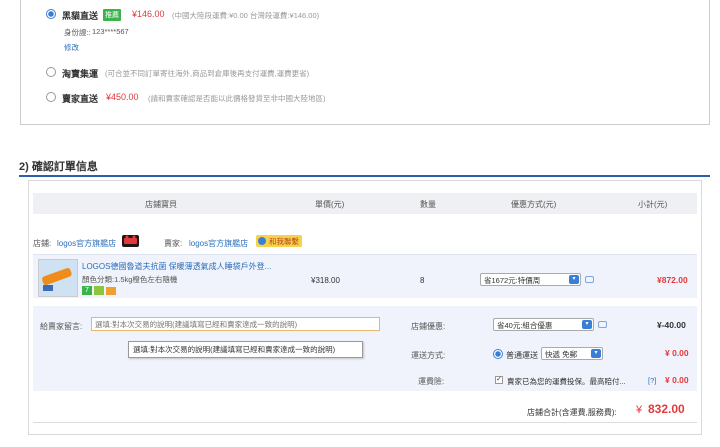  What do you see at coordinates (365, 203) in the screenshot?
I see `order-table-header: 店鋪寶貝 單價(元) 數量 優惠方式(元) 小計(元)` at bounding box center [365, 203].